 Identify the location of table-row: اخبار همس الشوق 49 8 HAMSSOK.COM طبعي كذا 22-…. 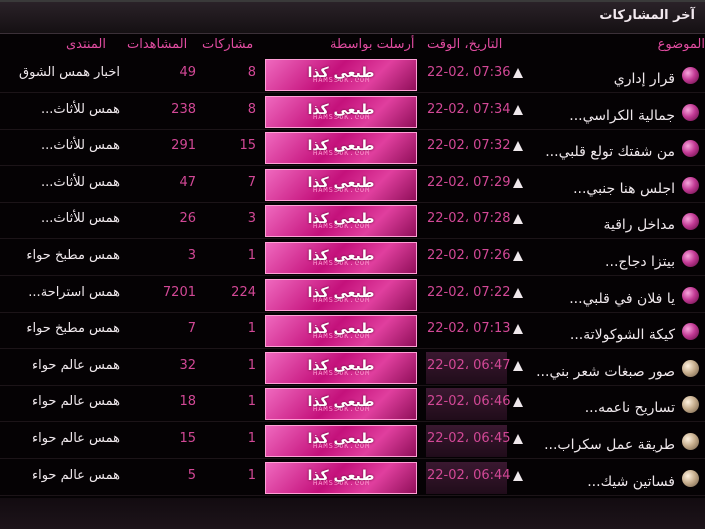
(352, 75).